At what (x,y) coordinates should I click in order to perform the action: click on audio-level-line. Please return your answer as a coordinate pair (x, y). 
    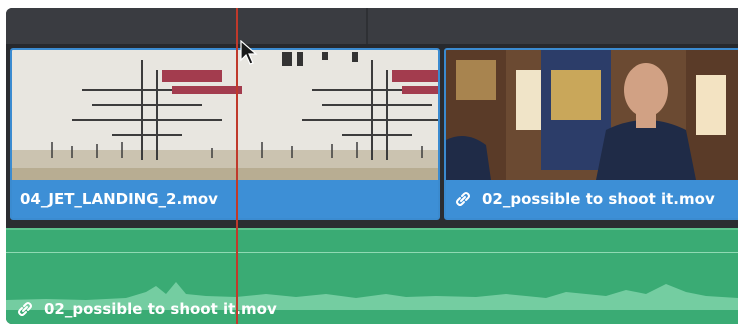
    Looking at the image, I should click on (372, 252).